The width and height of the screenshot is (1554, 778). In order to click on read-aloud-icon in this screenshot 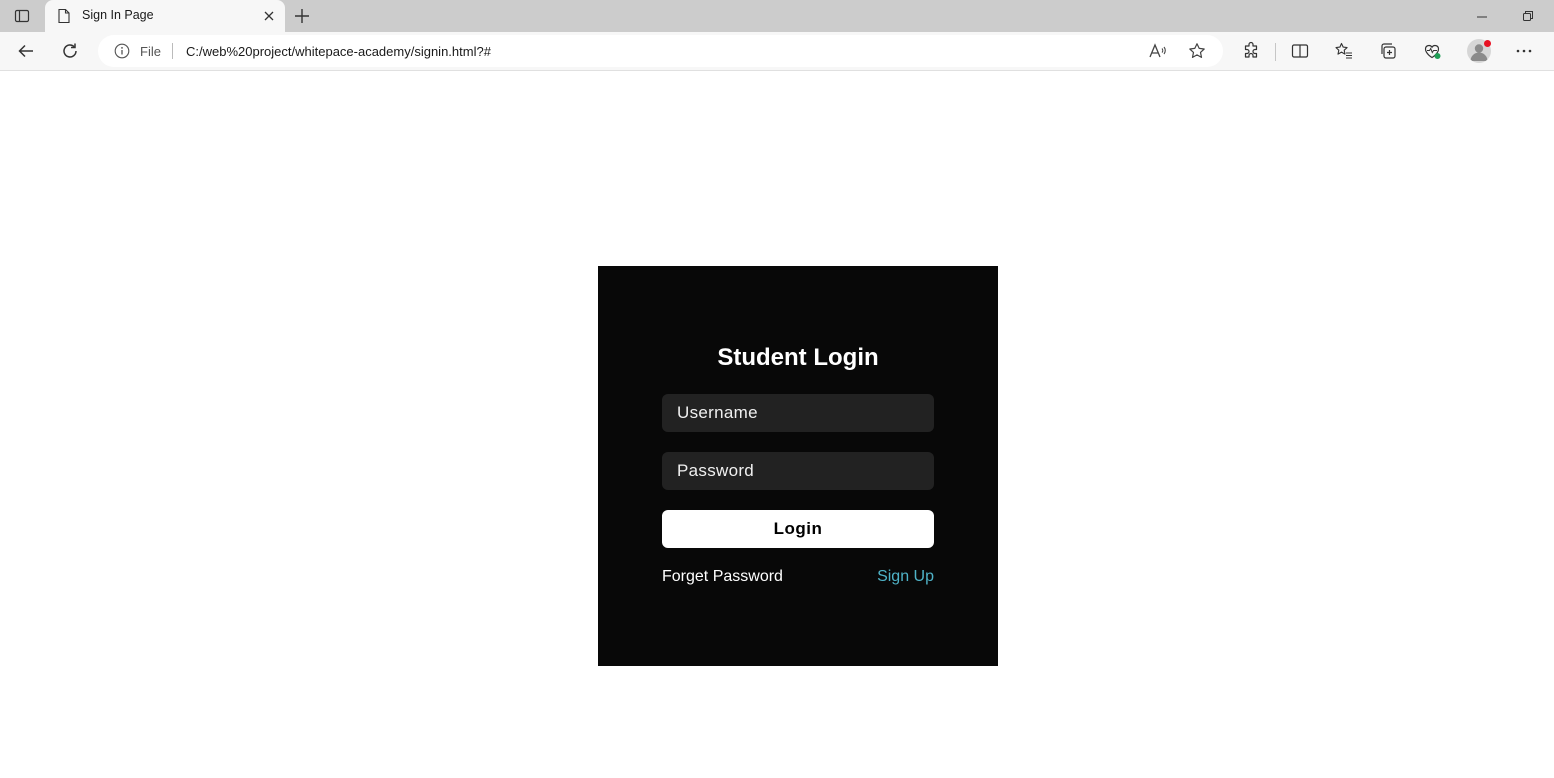, I will do `click(1158, 51)`.